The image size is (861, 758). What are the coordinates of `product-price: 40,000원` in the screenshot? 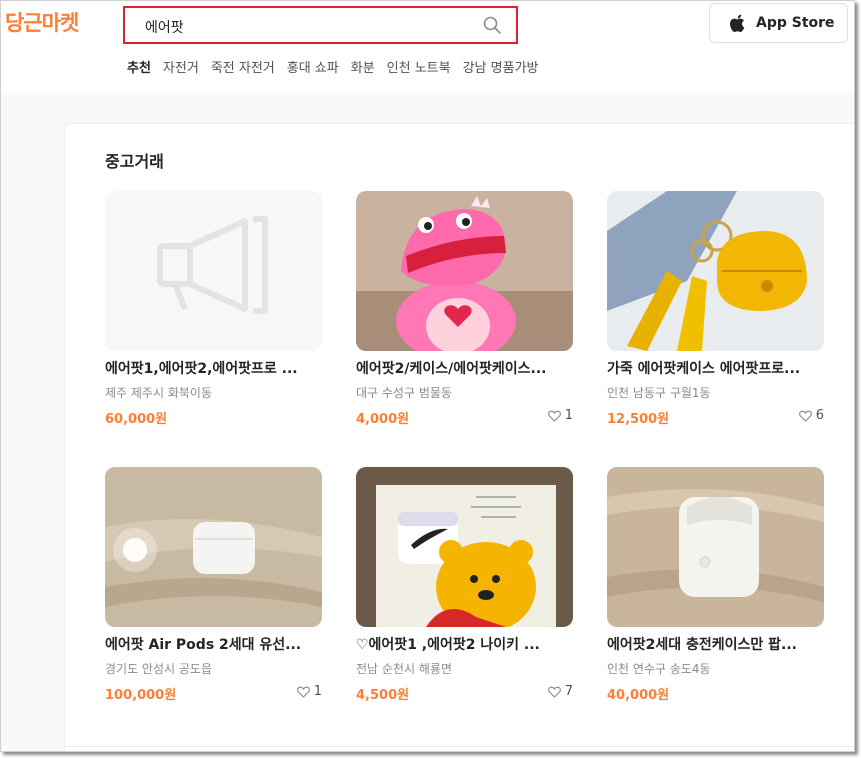 It's located at (638, 695).